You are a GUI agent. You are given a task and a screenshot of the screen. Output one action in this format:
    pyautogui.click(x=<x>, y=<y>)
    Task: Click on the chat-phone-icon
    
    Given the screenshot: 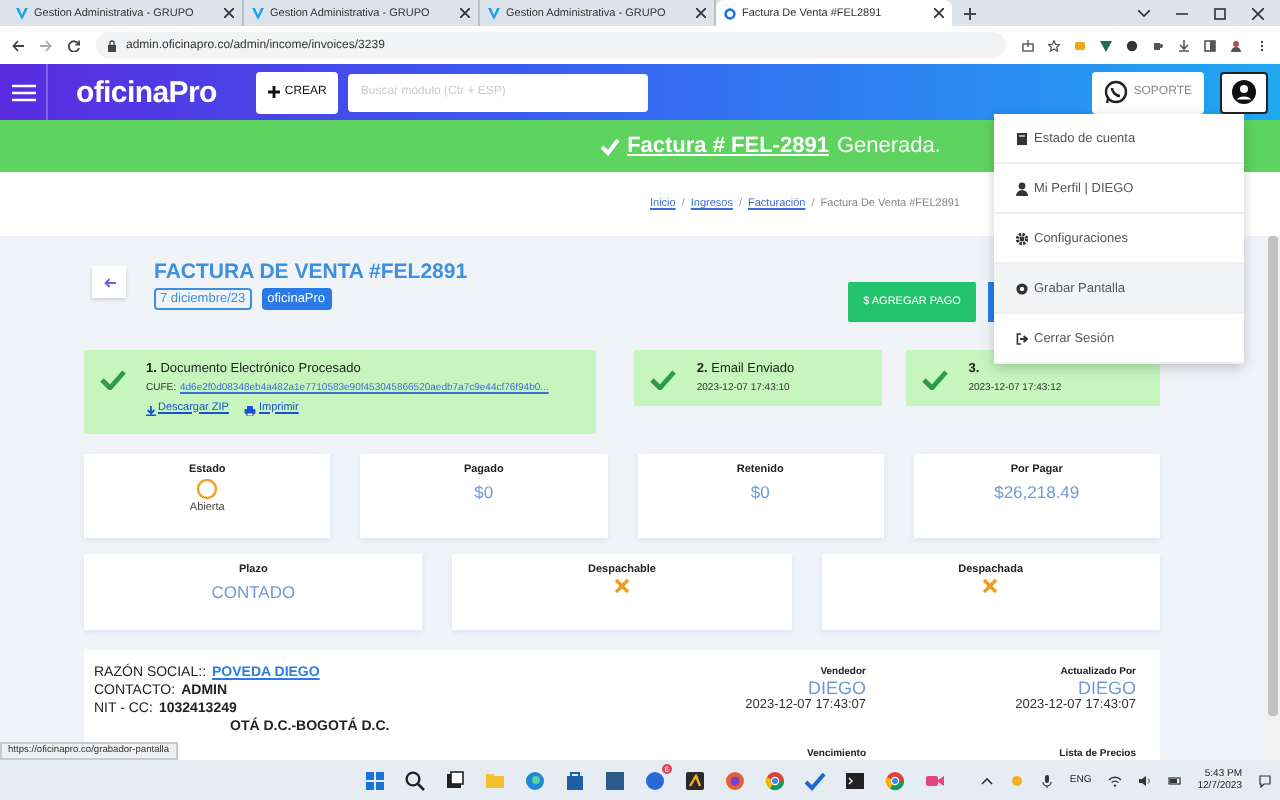 What is the action you would take?
    pyautogui.click(x=1115, y=92)
    